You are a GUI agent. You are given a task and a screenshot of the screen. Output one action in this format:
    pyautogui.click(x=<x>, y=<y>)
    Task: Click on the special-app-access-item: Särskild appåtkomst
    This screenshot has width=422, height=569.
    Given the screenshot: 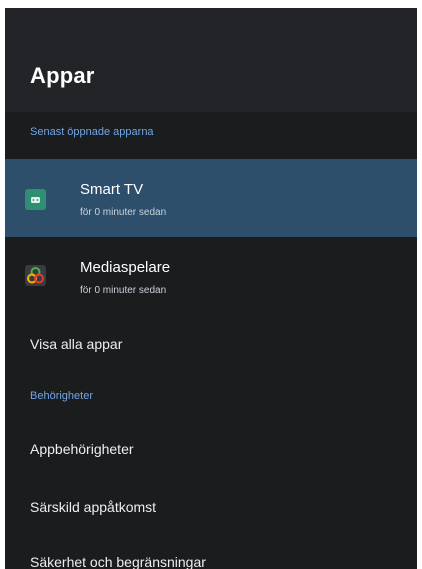 What is the action you would take?
    pyautogui.click(x=93, y=507)
    